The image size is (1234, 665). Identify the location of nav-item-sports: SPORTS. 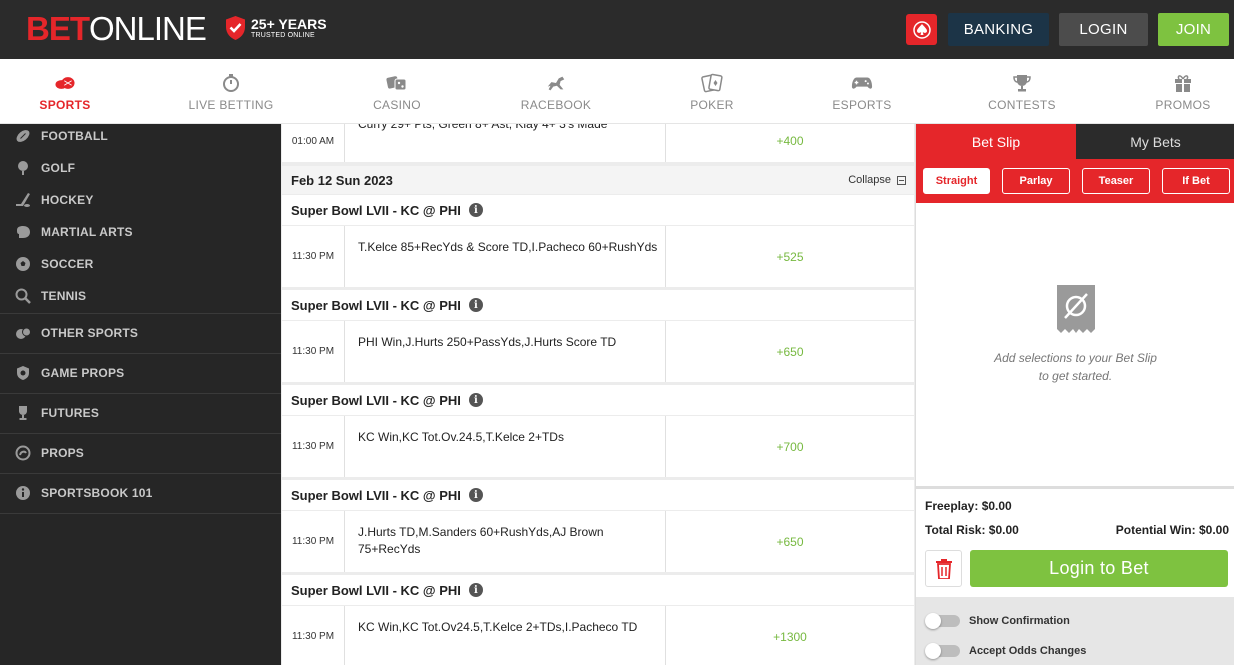
(65, 91).